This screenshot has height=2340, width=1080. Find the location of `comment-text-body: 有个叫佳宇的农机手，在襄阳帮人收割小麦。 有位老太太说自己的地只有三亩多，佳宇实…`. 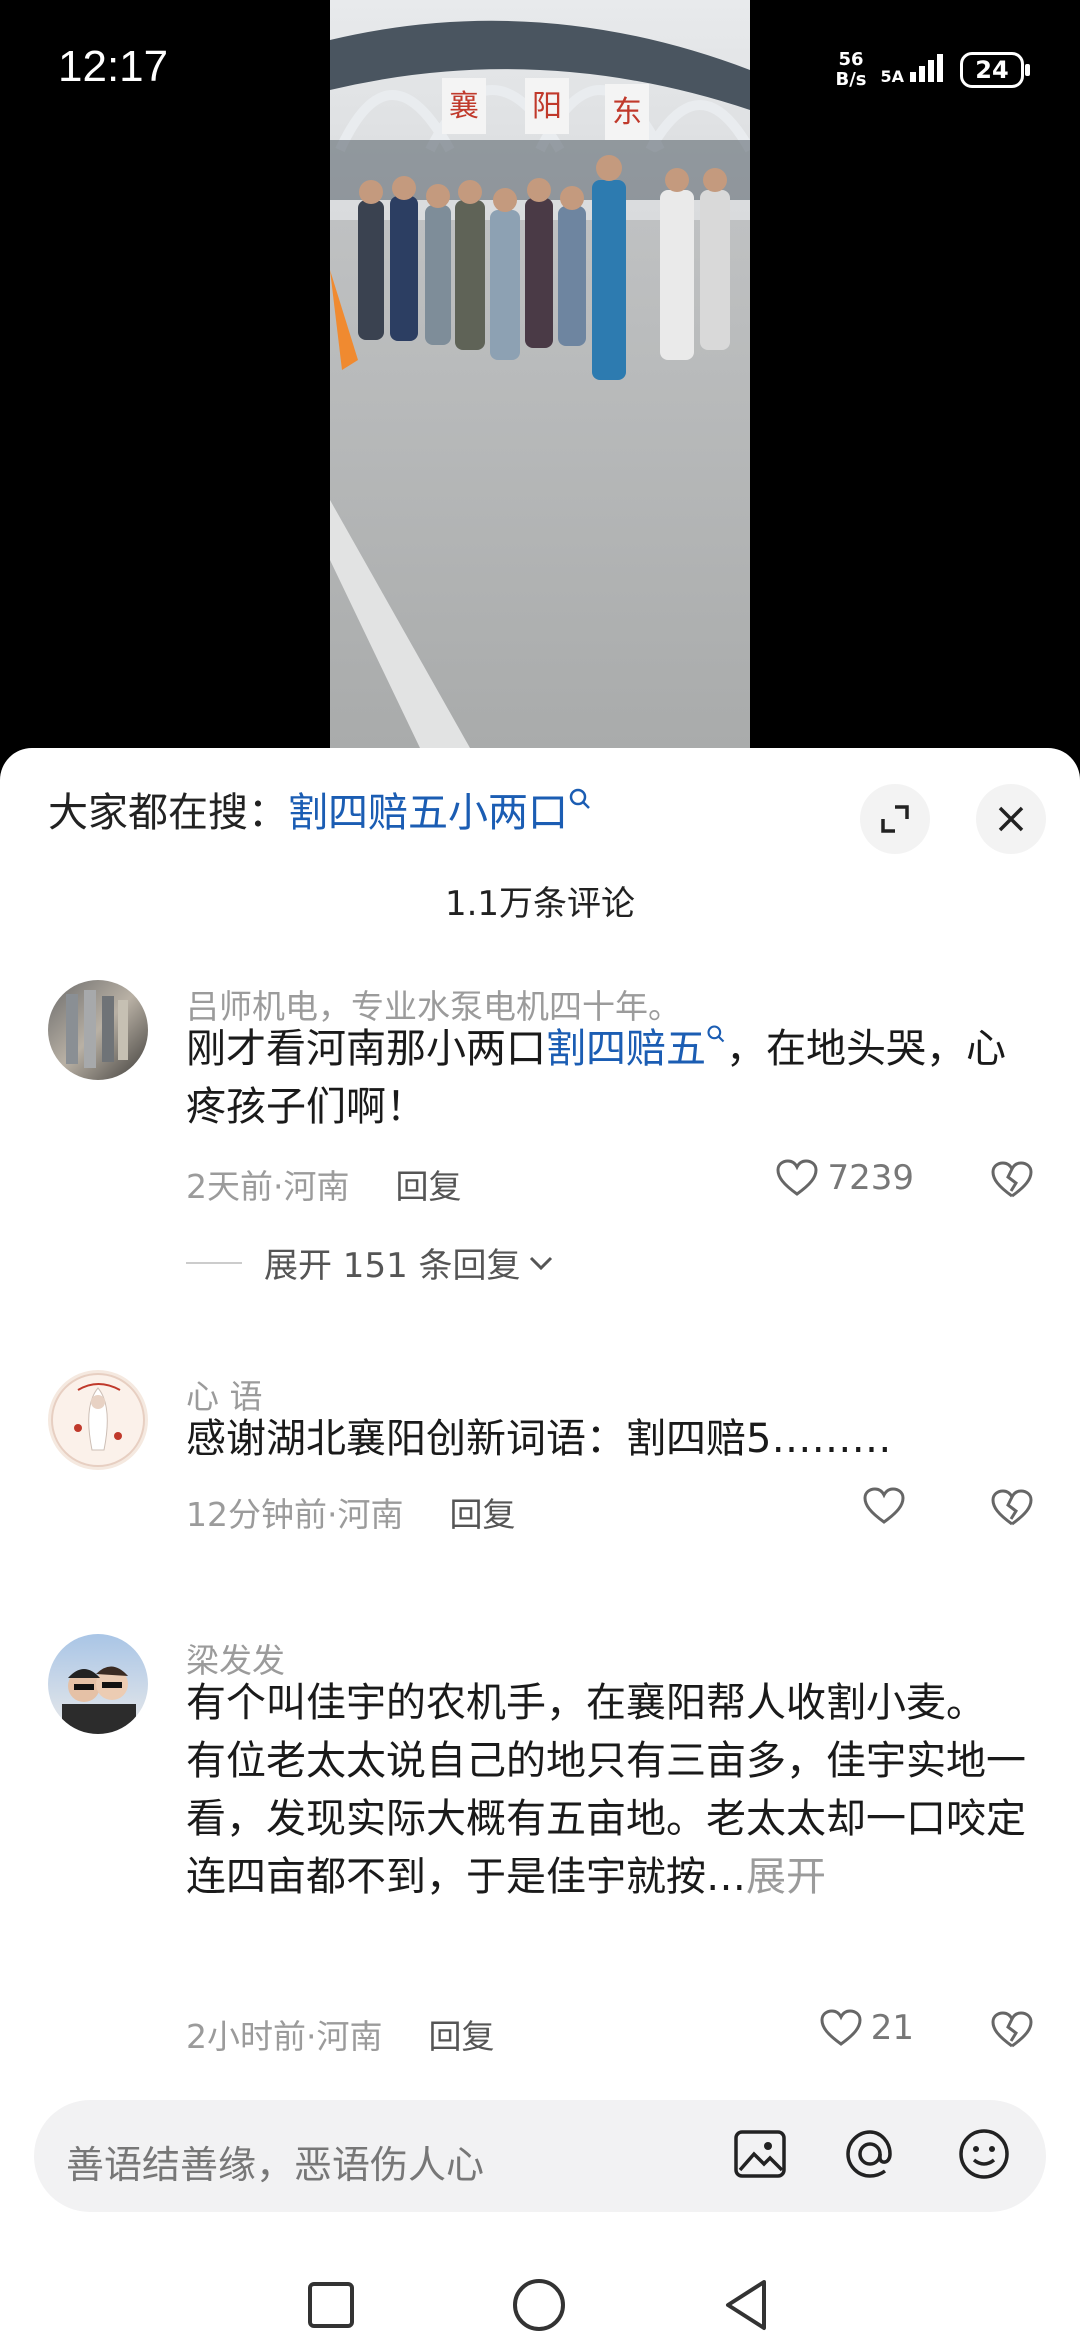

comment-text-body: 有个叫佳宇的农机手，在襄阳帮人收割小麦。 有位老太太说自己的地只有三亩多，佳宇实… is located at coordinates (606, 1790).